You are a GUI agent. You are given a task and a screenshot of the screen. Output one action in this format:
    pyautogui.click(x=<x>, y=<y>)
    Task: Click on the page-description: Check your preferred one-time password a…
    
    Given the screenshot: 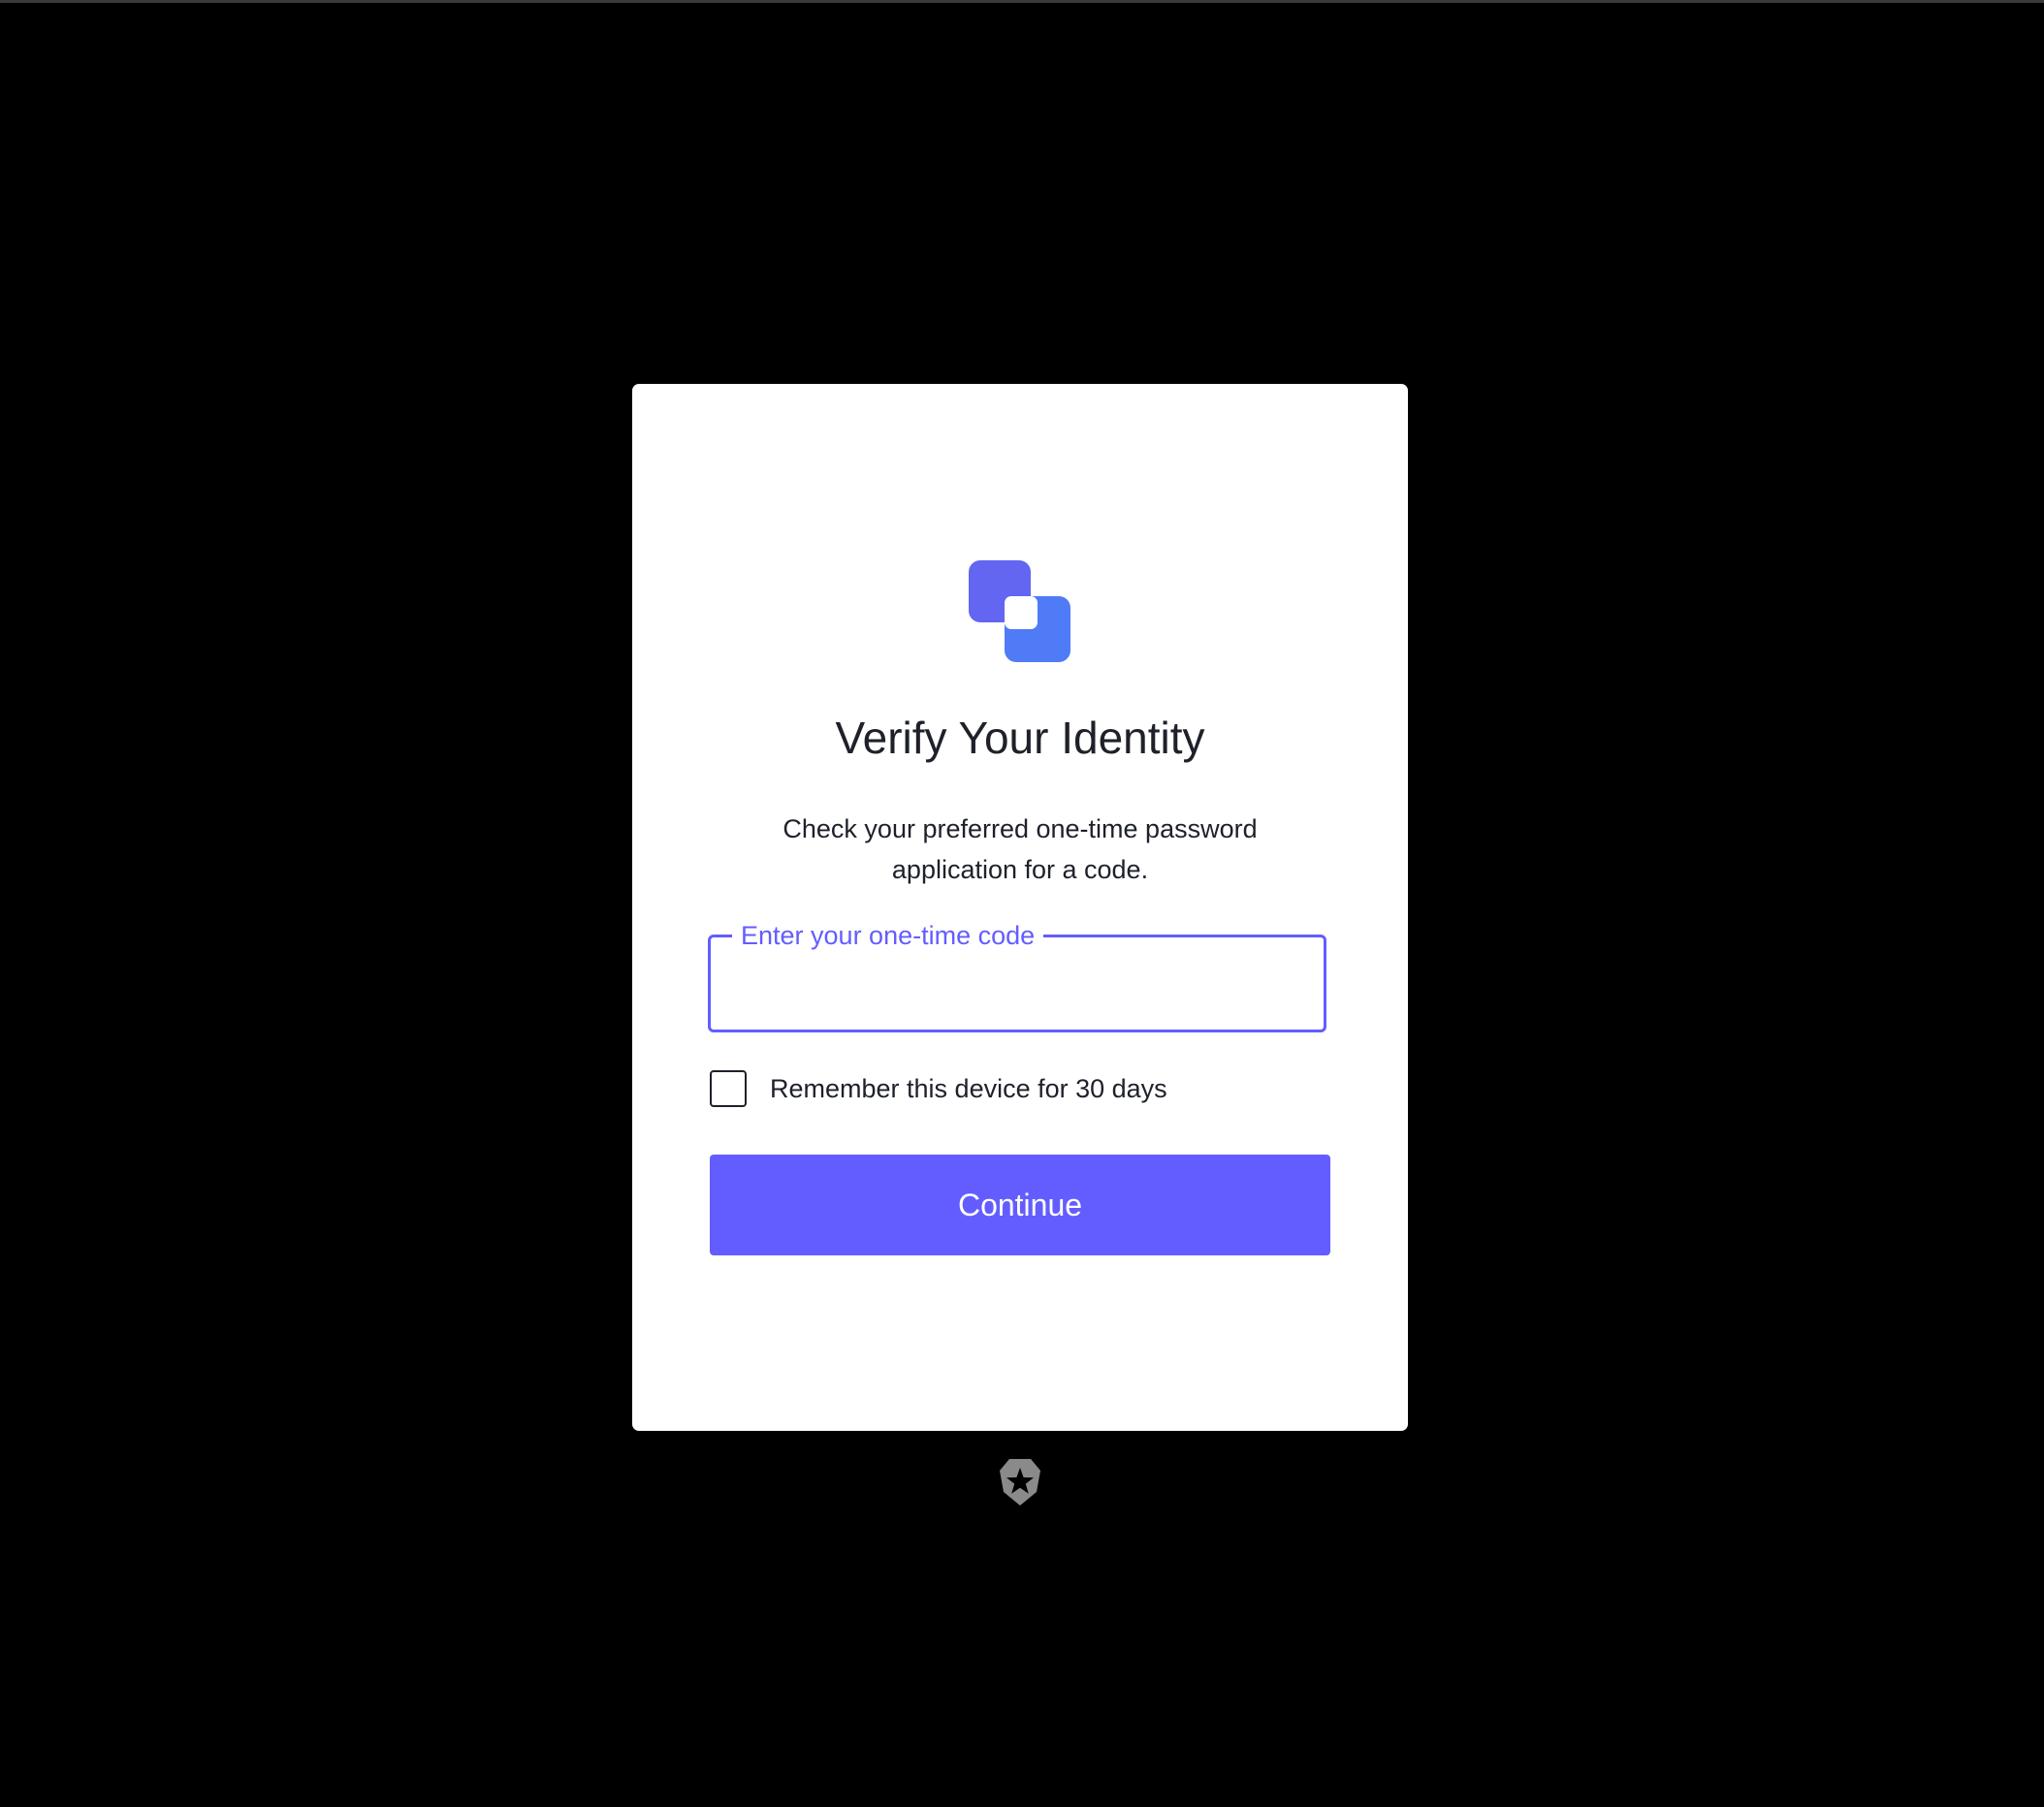 What is the action you would take?
    pyautogui.click(x=1020, y=849)
    